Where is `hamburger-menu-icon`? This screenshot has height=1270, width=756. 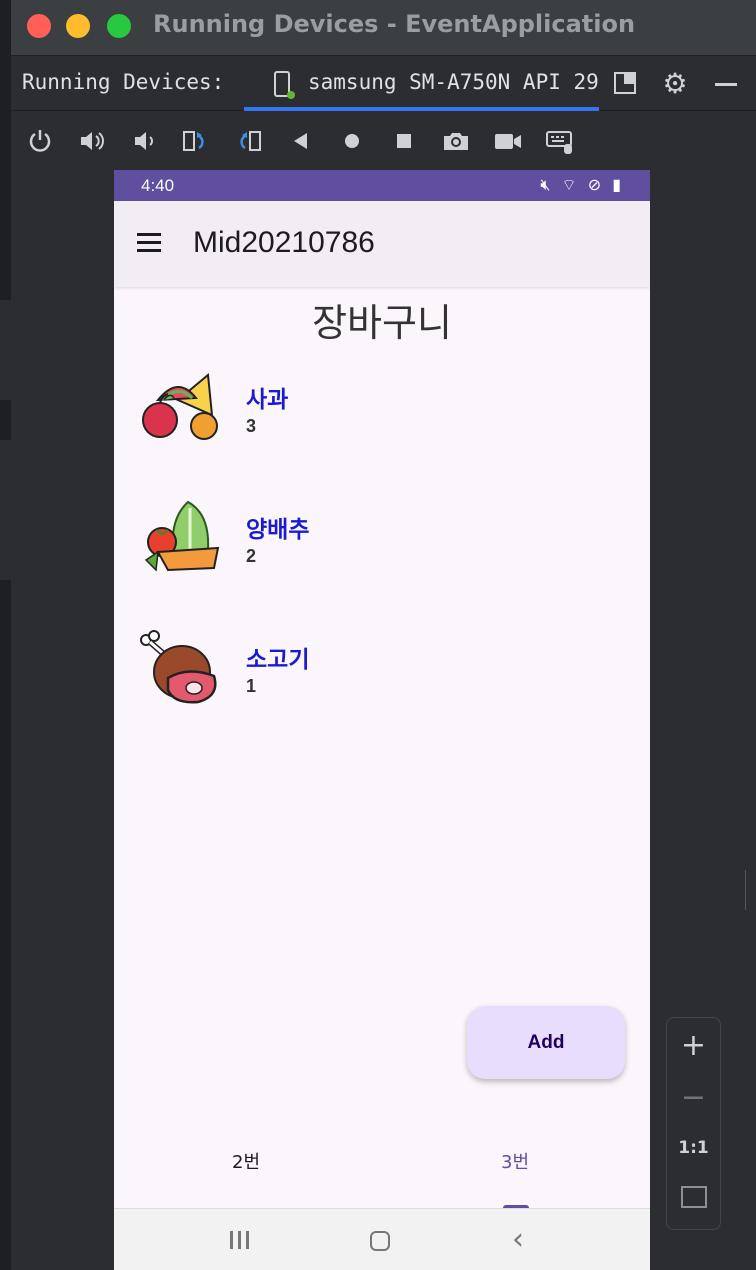 hamburger-menu-icon is located at coordinates (150, 243).